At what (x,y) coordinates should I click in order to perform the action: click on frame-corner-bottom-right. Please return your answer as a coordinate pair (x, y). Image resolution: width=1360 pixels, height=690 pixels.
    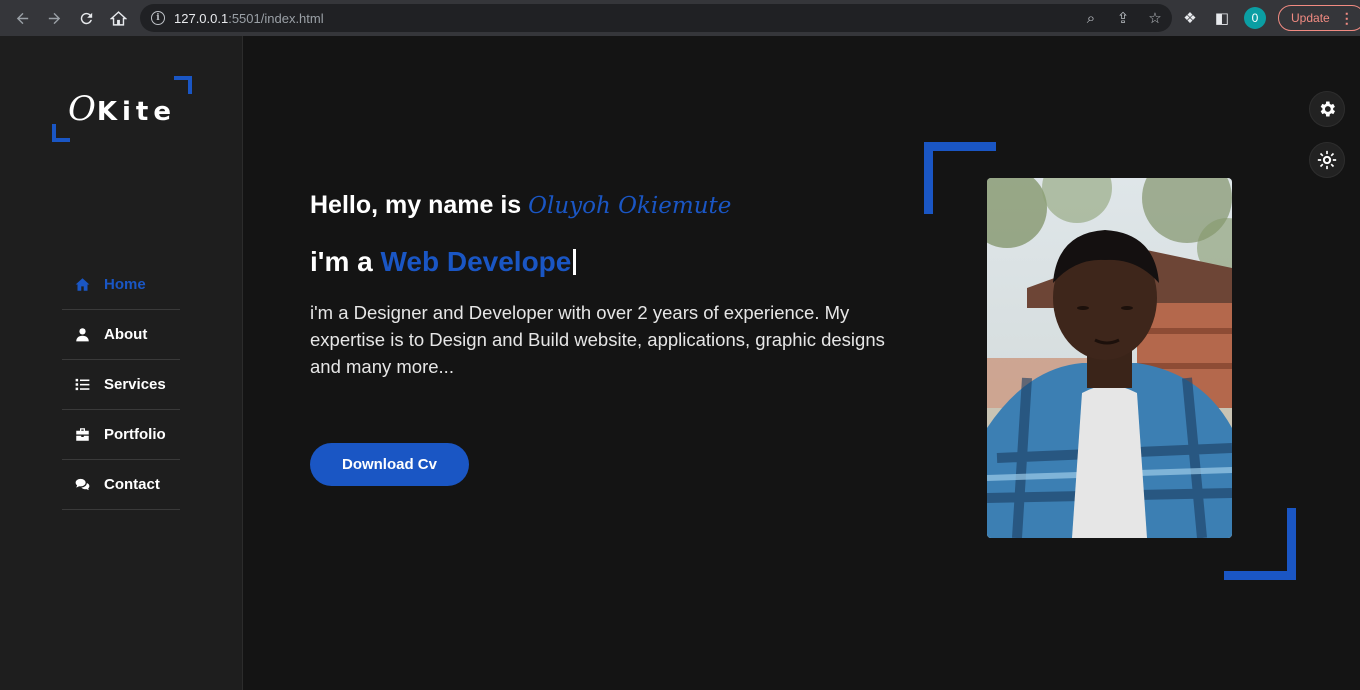
    Looking at the image, I should click on (1260, 544).